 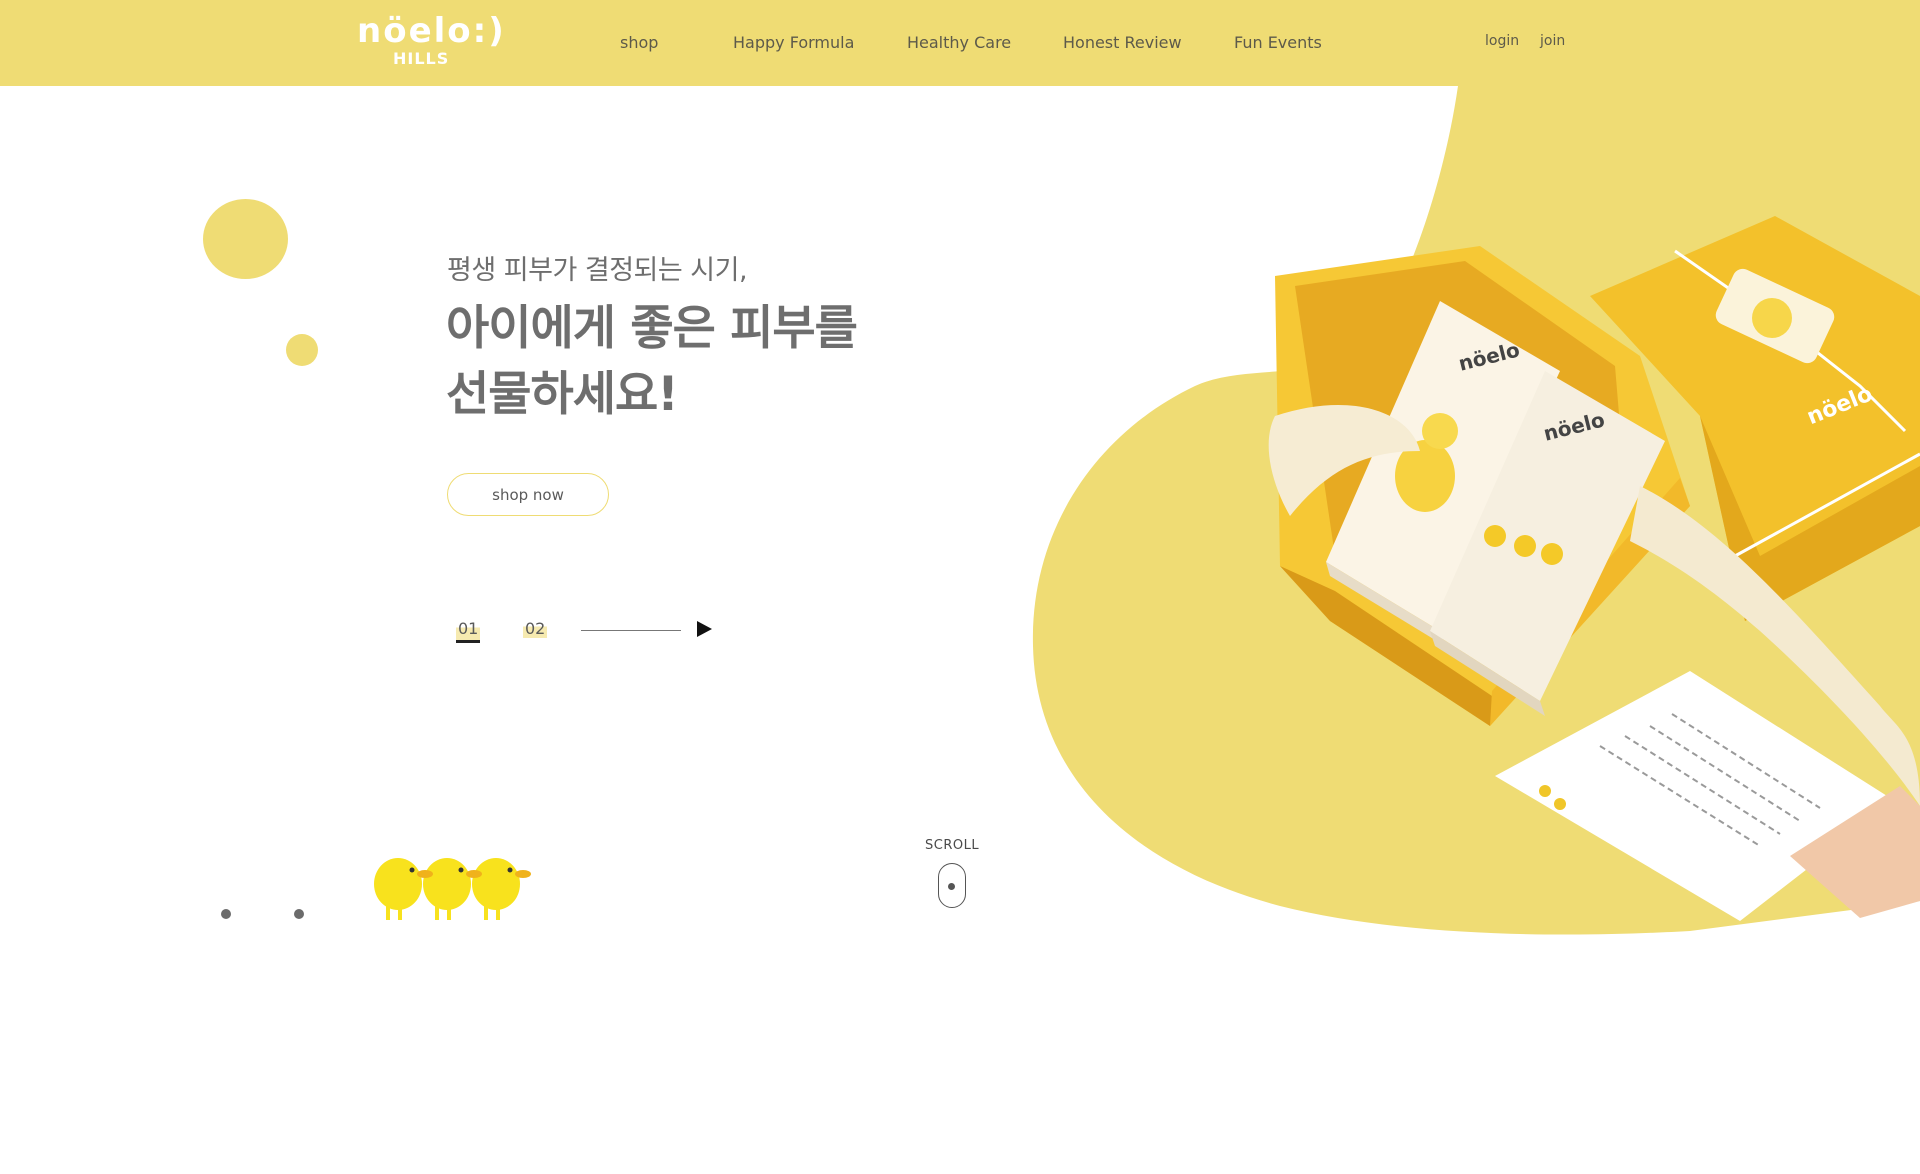 I want to click on hero-title: 아이에게 좋은 피부를 선물하세요!, so click(x=706, y=362).